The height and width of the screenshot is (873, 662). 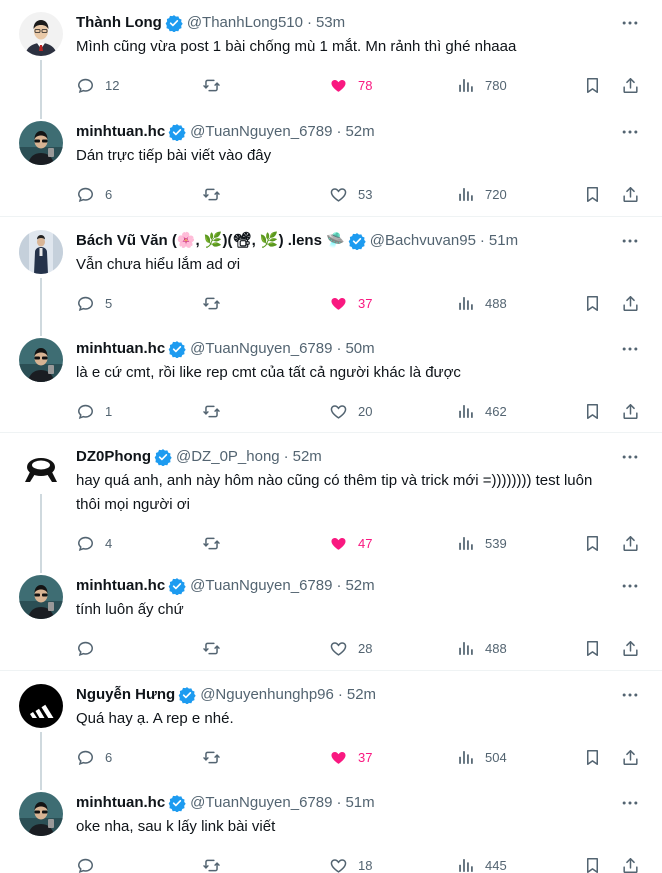 I want to click on like-button: 28, so click(x=350, y=648).